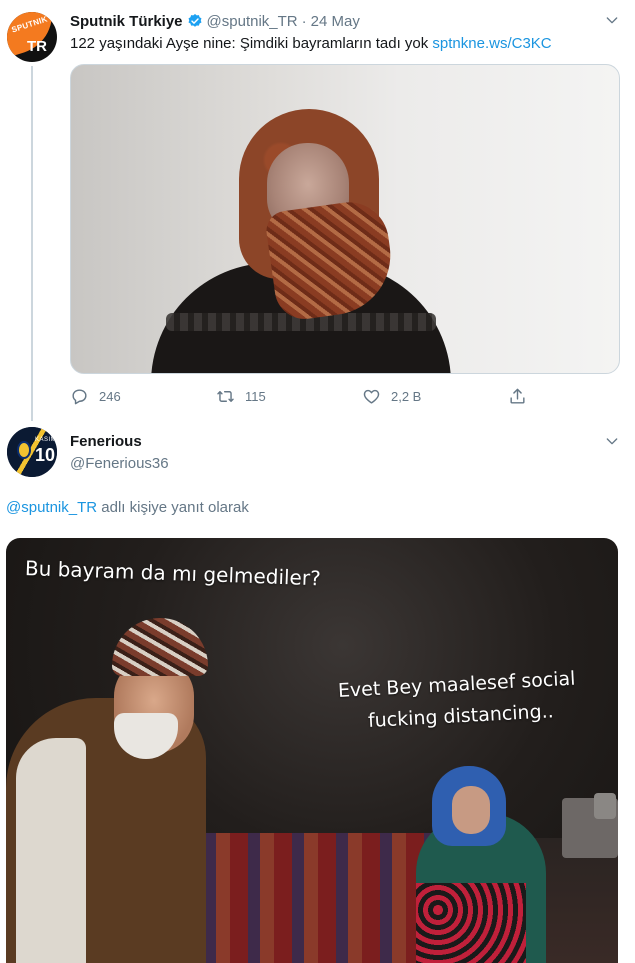 This screenshot has width=635, height=963. What do you see at coordinates (79, 396) in the screenshot?
I see `reply-icon` at bounding box center [79, 396].